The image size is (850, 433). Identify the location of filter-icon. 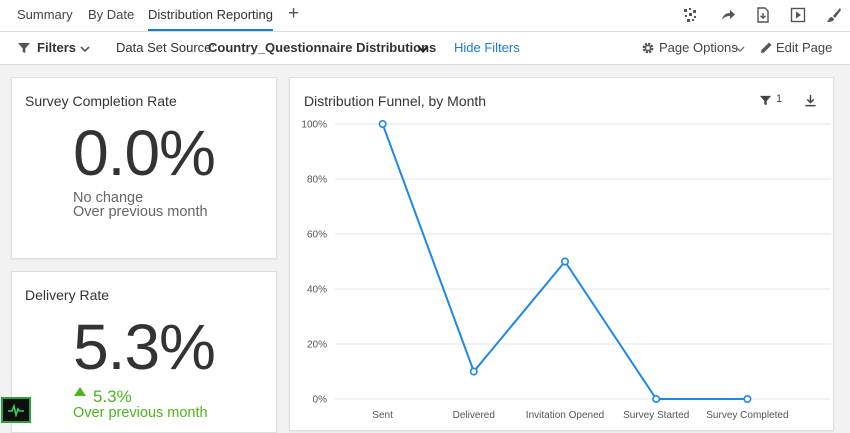
(24, 48).